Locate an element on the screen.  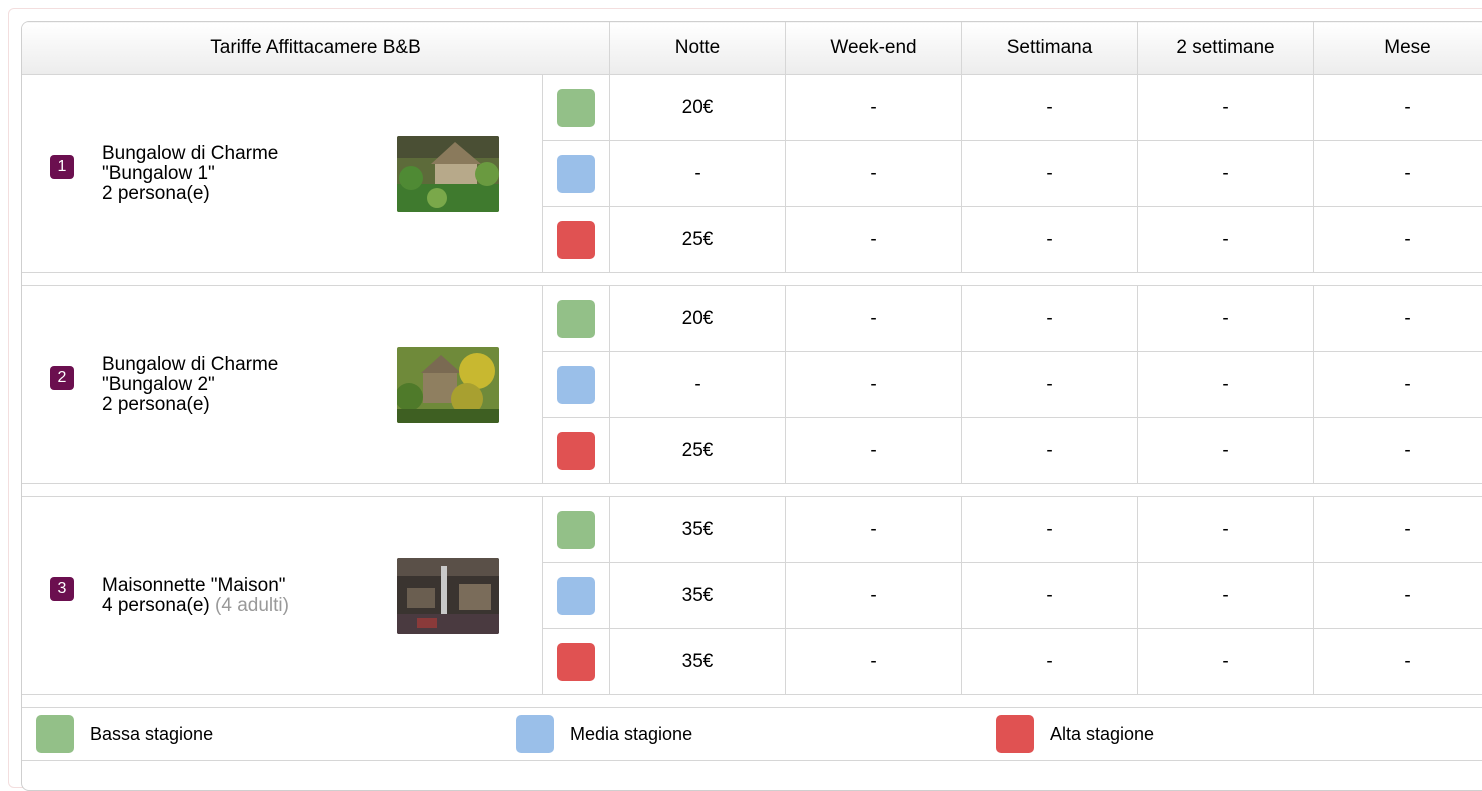
table-title: Tariffe Affittacamere B&B is located at coordinates (316, 48).